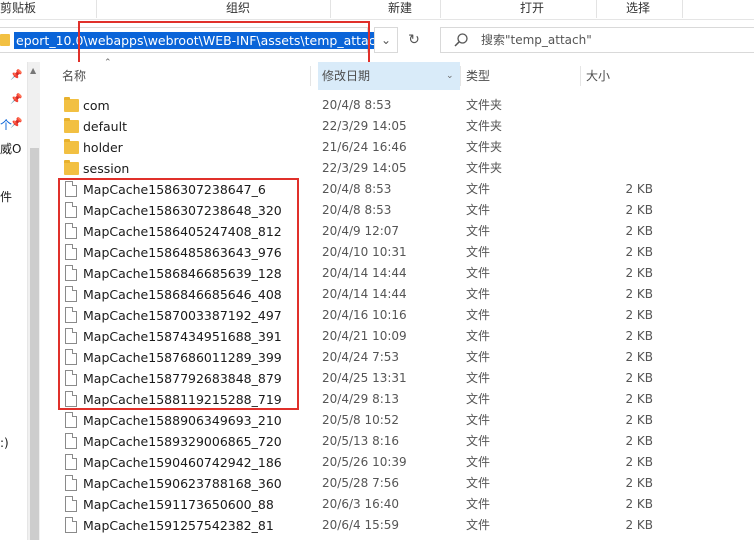 The height and width of the screenshot is (540, 754). What do you see at coordinates (521, 76) in the screenshot?
I see `column-type: 类型` at bounding box center [521, 76].